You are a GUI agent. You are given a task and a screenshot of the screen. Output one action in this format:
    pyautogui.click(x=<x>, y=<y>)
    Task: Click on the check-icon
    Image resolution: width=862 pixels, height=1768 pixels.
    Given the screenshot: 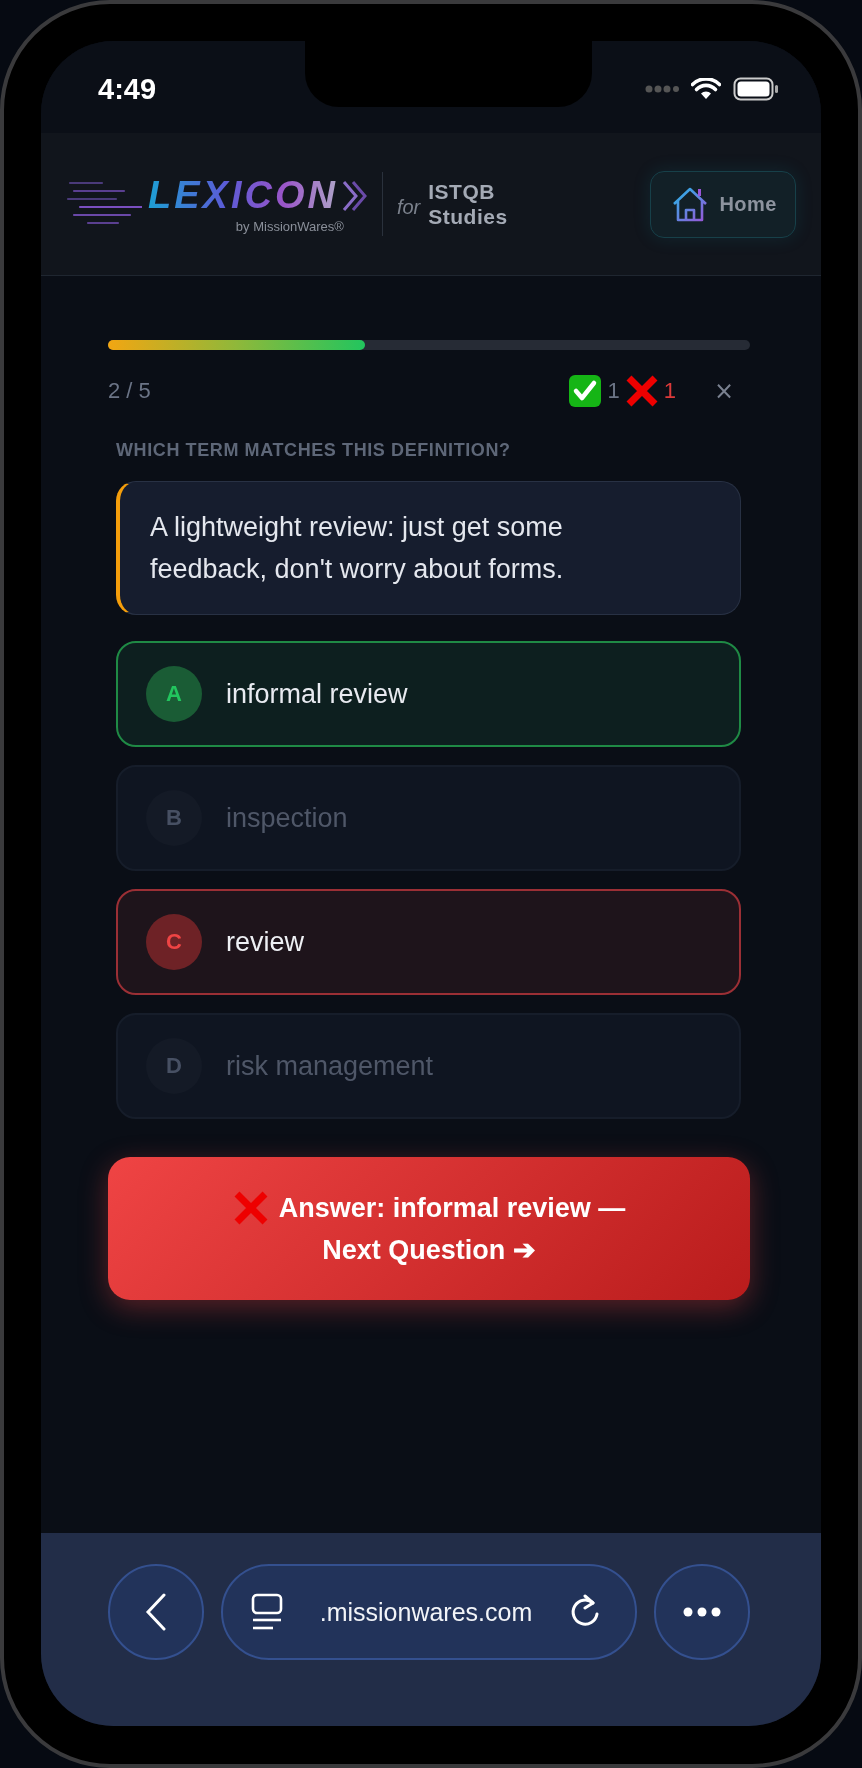 What is the action you would take?
    pyautogui.click(x=585, y=391)
    